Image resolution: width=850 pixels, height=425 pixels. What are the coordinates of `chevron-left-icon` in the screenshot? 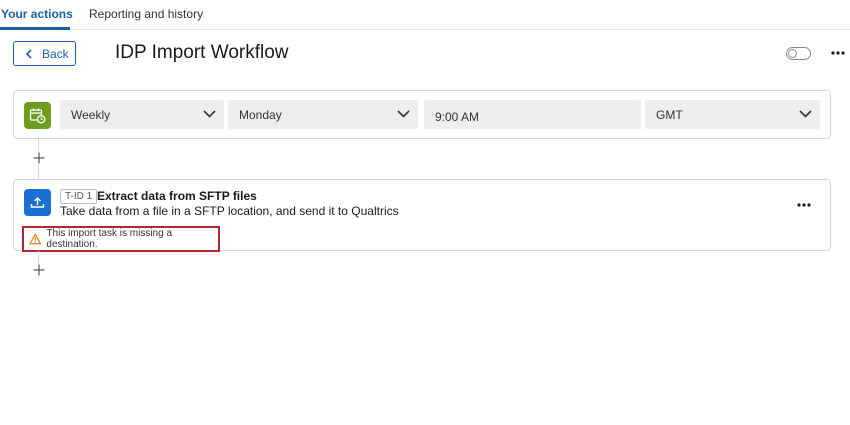 It's located at (28, 53).